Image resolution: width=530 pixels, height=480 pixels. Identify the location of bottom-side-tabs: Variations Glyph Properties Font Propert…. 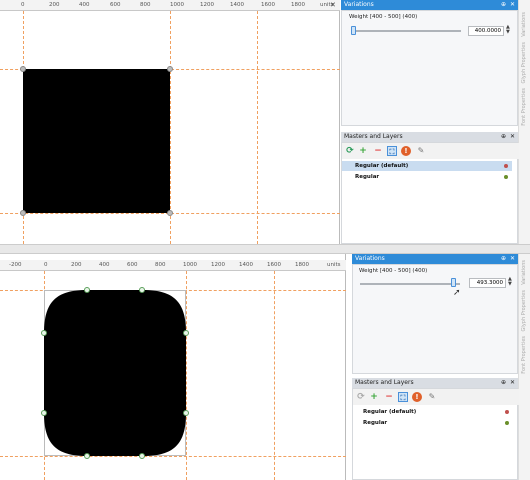
(524, 367).